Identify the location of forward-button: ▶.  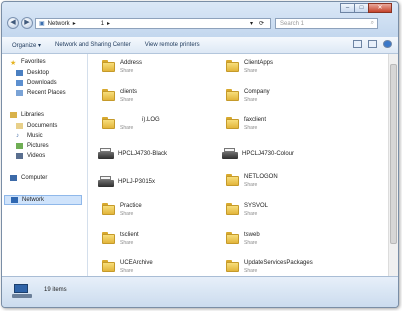
(27, 23).